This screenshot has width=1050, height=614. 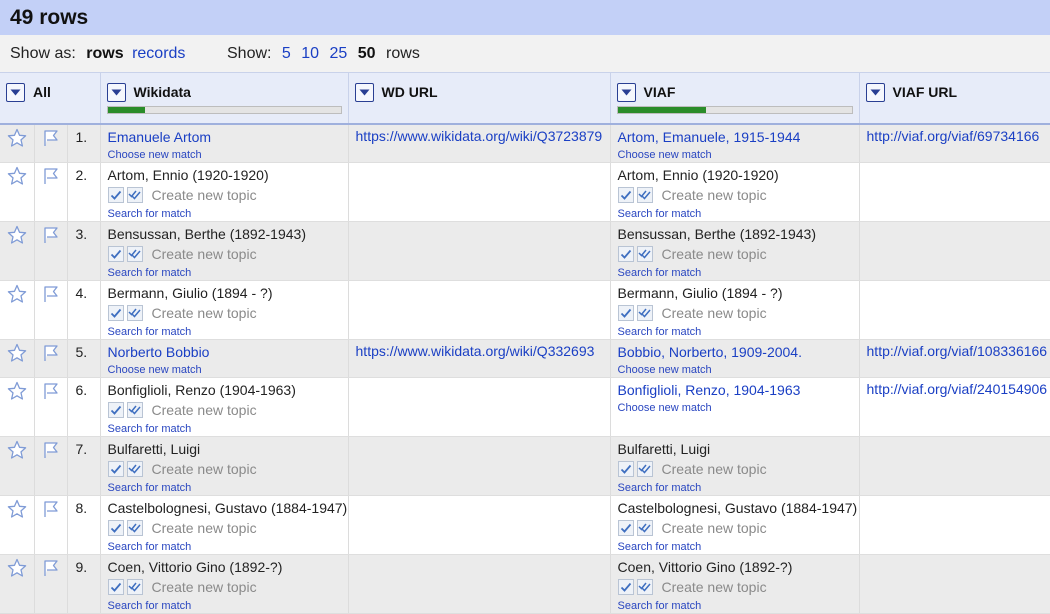 What do you see at coordinates (738, 352) in the screenshot?
I see `viaf-match-link: Bobbio, Norberto, 1909-2004.` at bounding box center [738, 352].